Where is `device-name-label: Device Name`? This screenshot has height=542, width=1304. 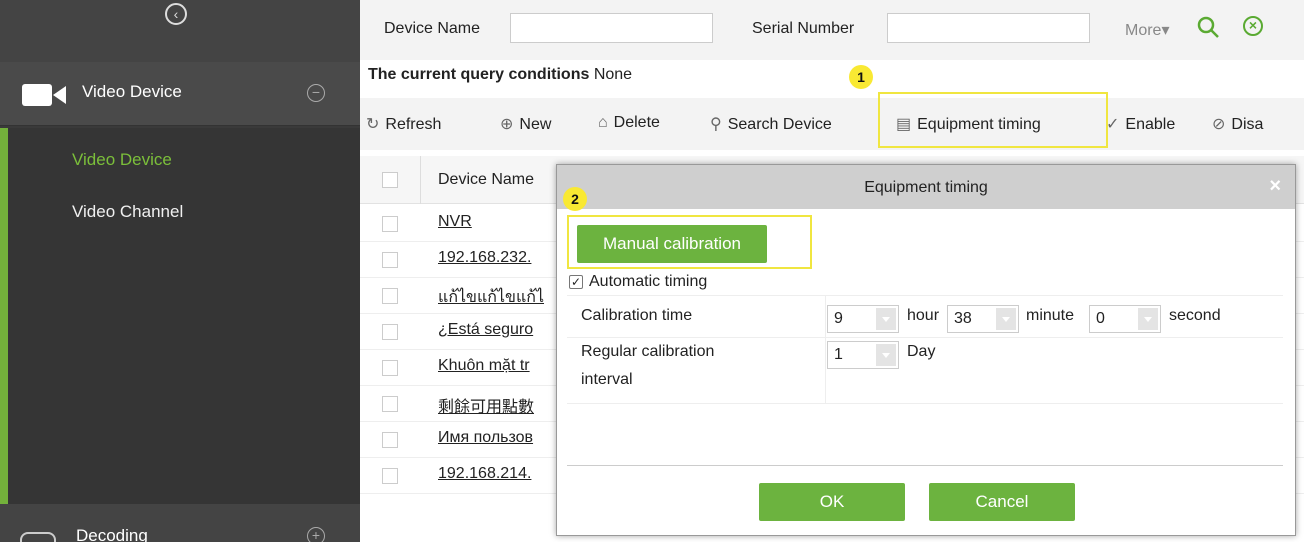
device-name-label: Device Name is located at coordinates (432, 28).